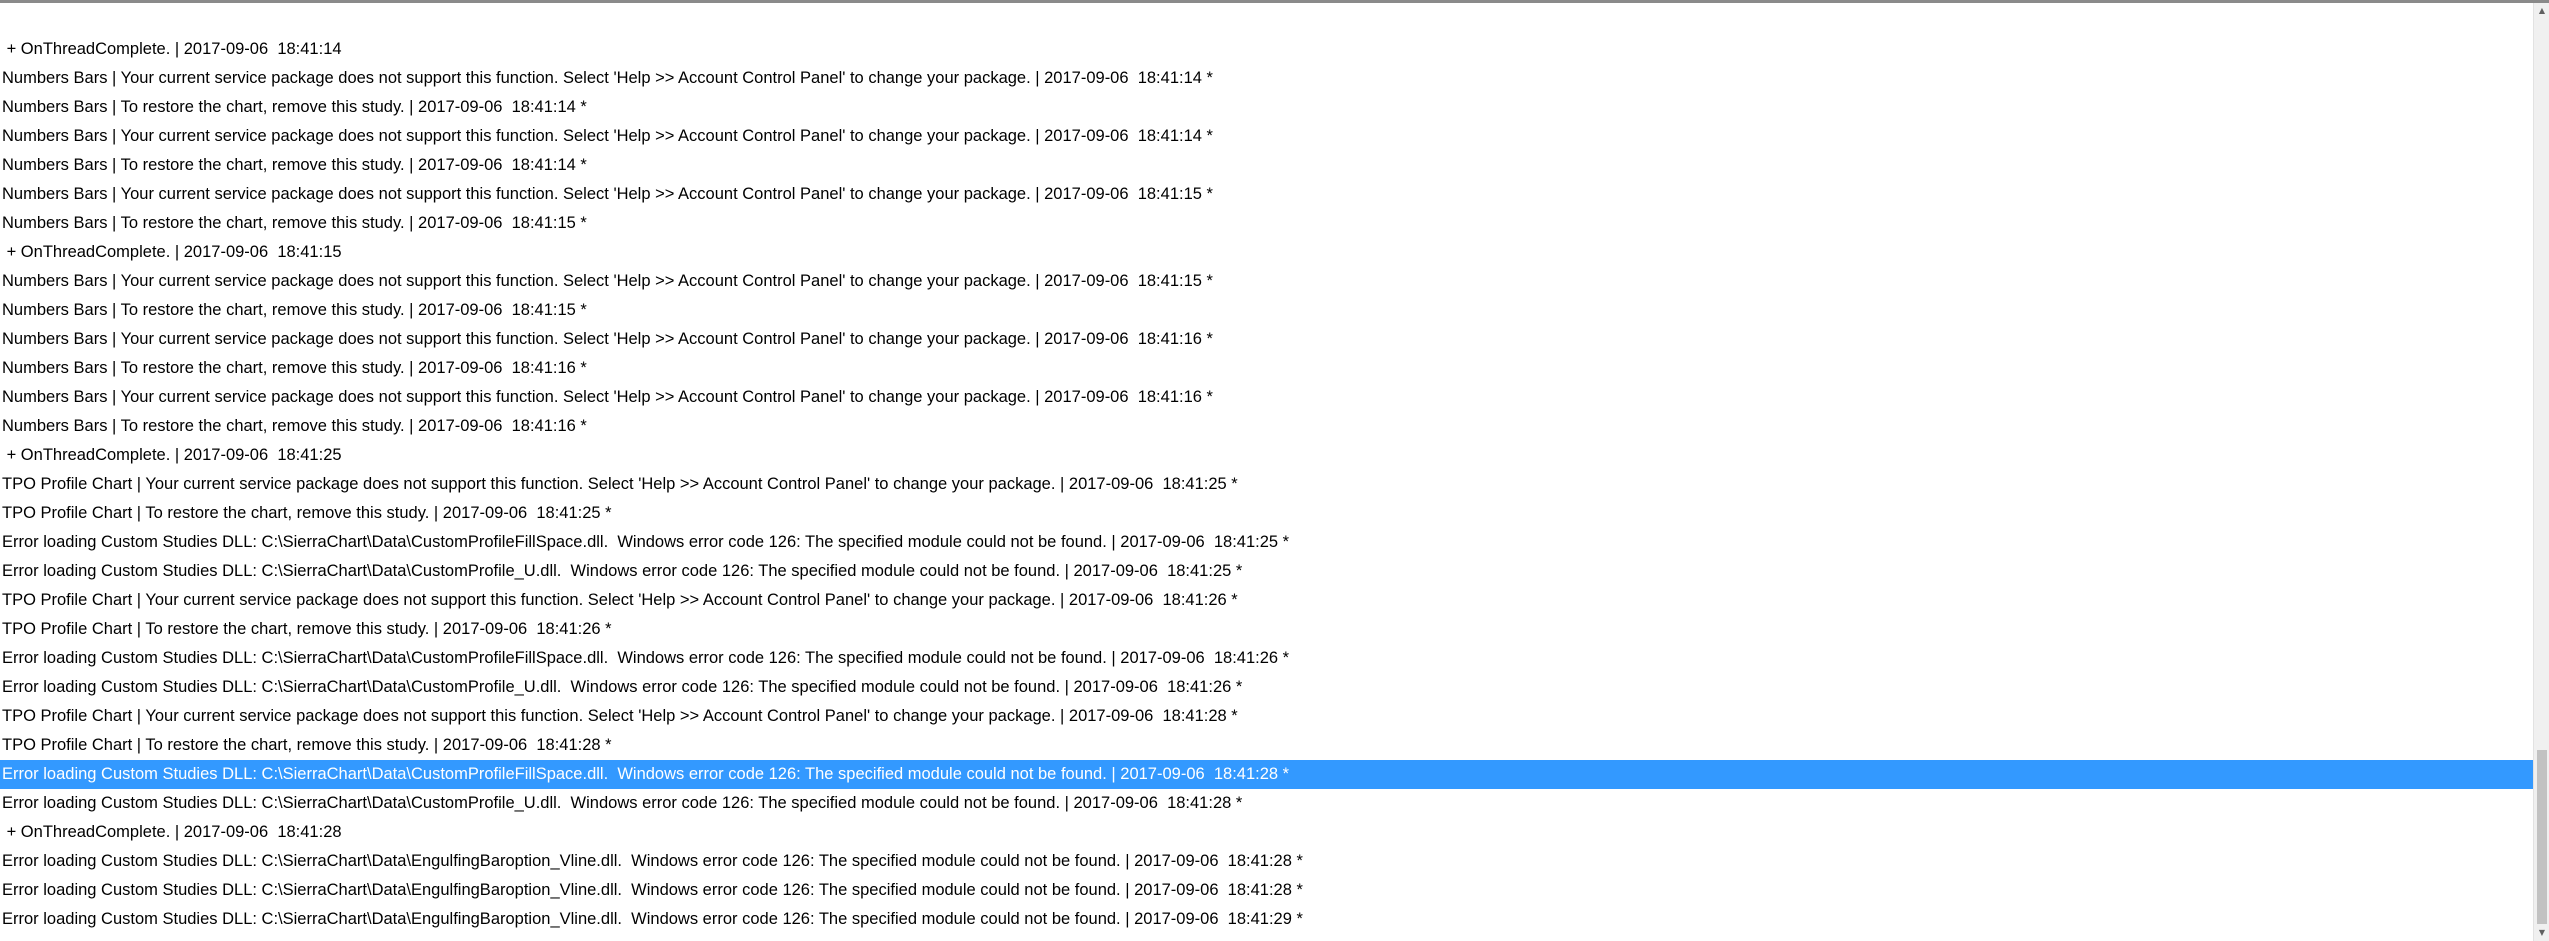 The height and width of the screenshot is (941, 2549). I want to click on scrollbar-thumb, so click(2542, 837).